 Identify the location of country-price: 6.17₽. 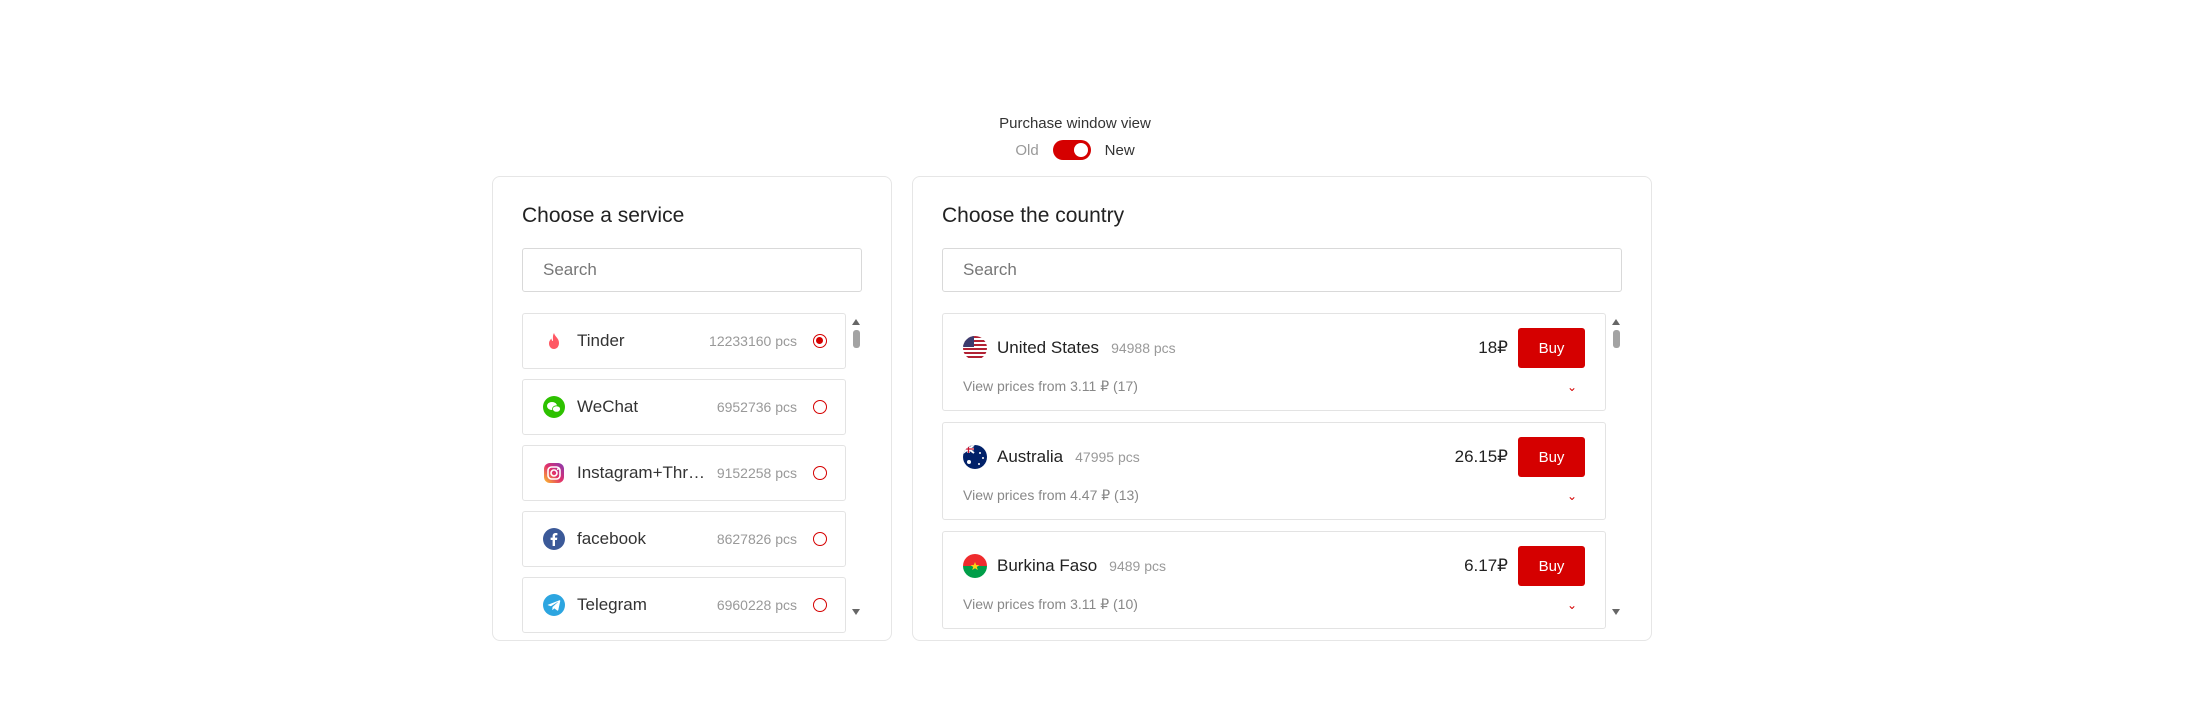
(1486, 565).